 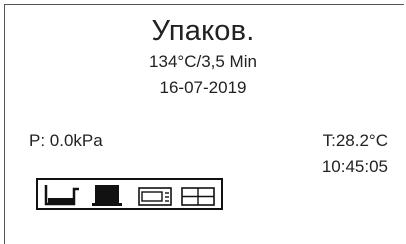 I want to click on page-title: Упаков., so click(x=203, y=31).